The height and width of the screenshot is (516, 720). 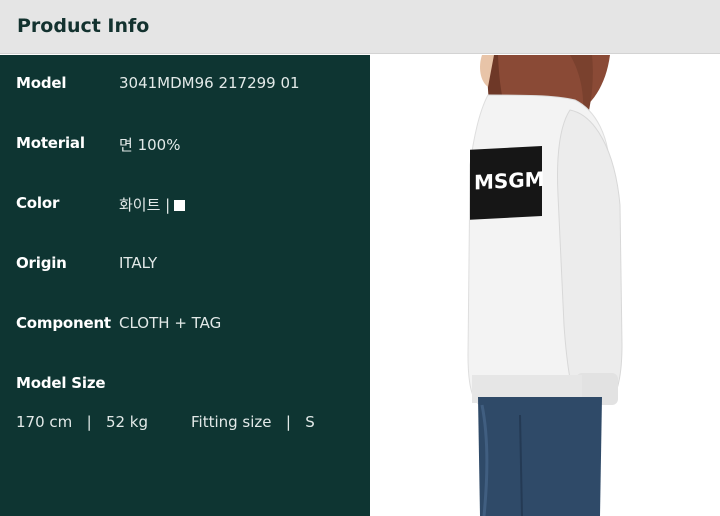 I want to click on model-weight: 52 kg, so click(x=127, y=422).